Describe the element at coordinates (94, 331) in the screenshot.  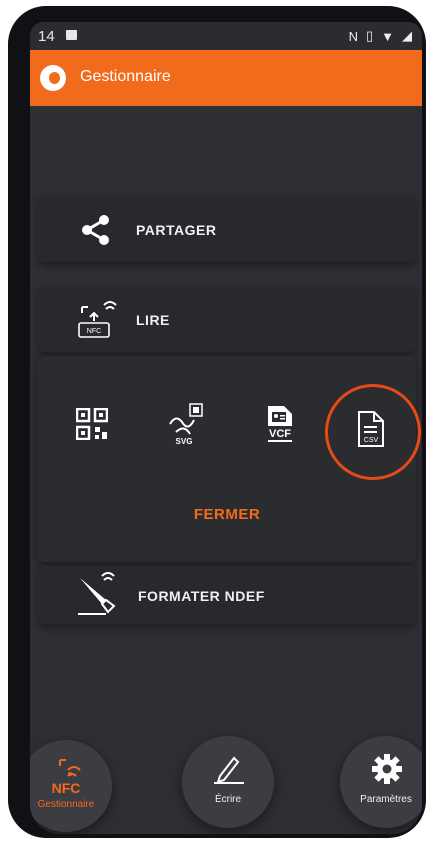
I see `nfc-read-icon-text: NFC` at that location.